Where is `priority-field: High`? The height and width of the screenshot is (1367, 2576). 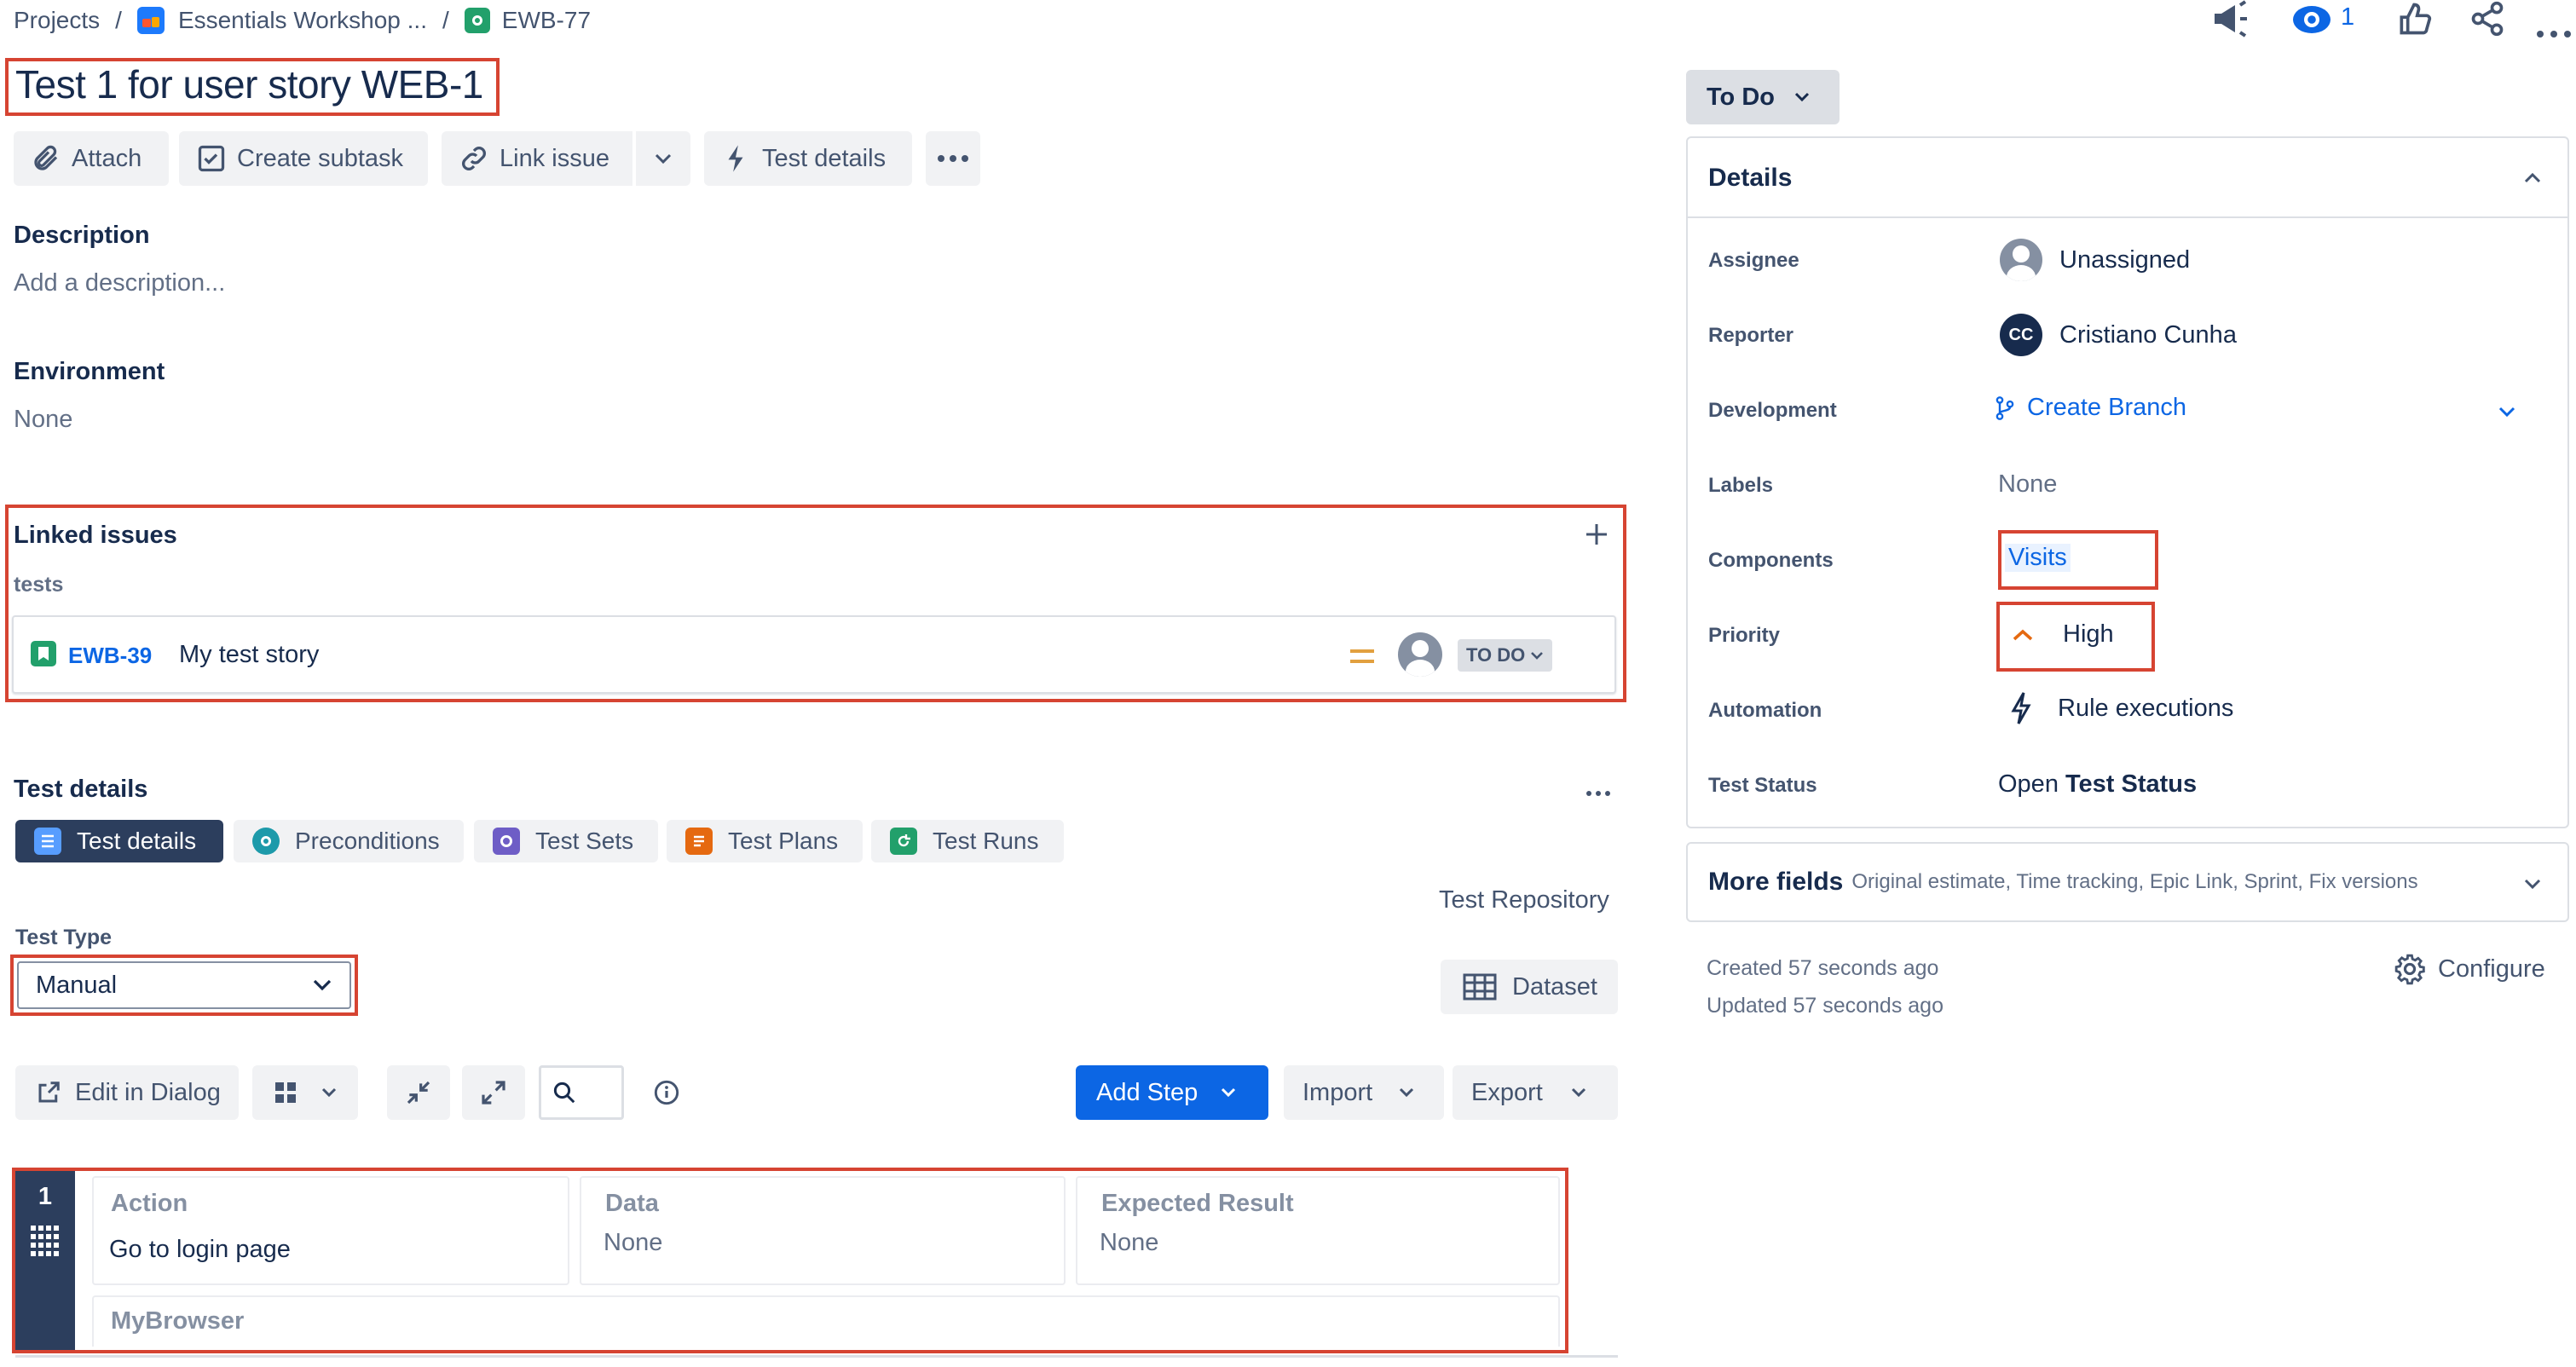
priority-field: High is located at coordinates (2063, 634).